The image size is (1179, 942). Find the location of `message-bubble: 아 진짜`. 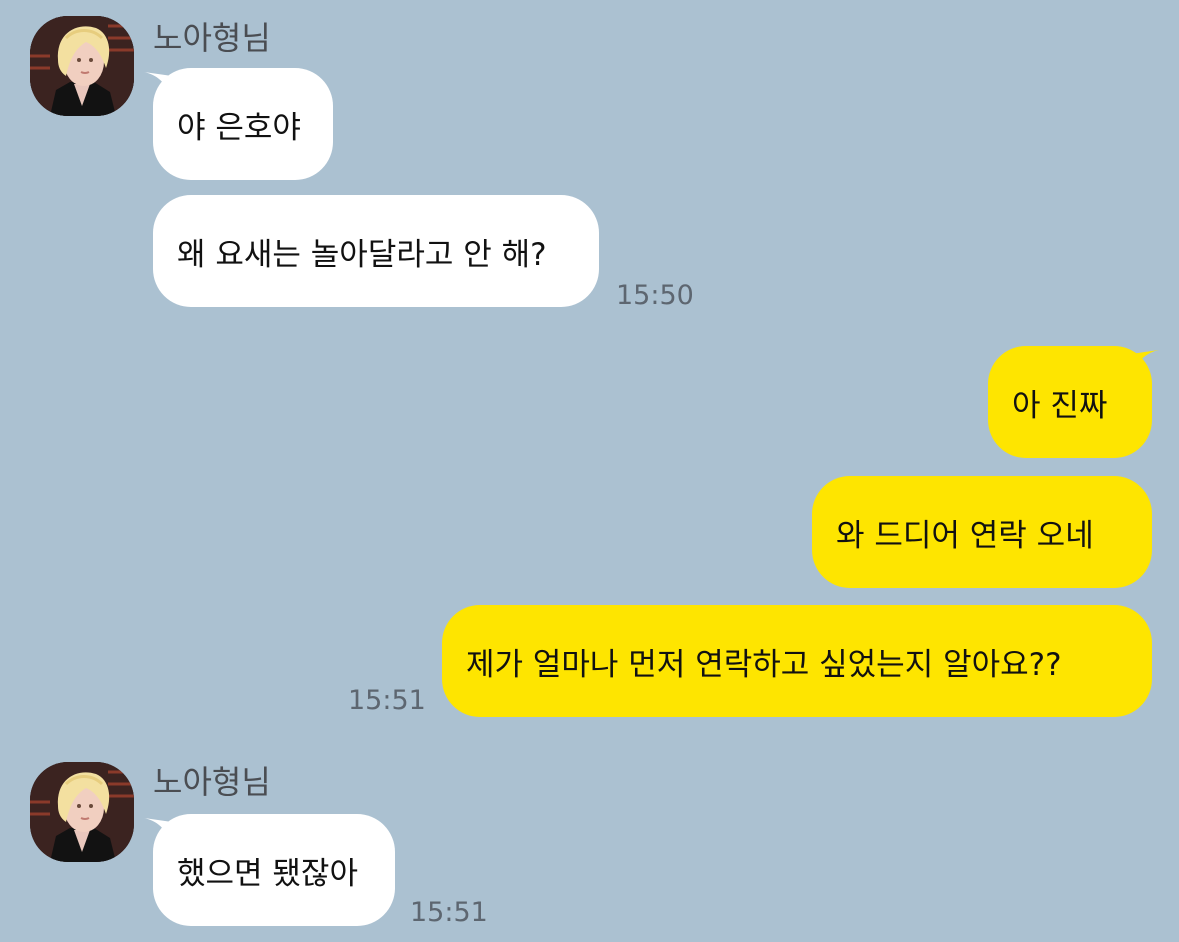

message-bubble: 아 진짜 is located at coordinates (1070, 402).